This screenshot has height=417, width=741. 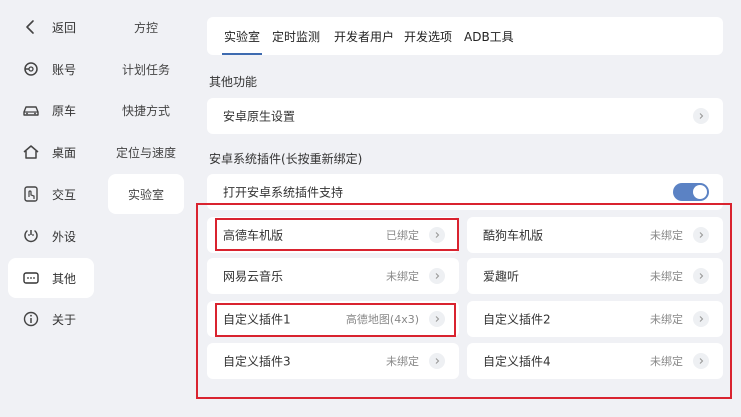 What do you see at coordinates (31, 194) in the screenshot?
I see `interaction-icon` at bounding box center [31, 194].